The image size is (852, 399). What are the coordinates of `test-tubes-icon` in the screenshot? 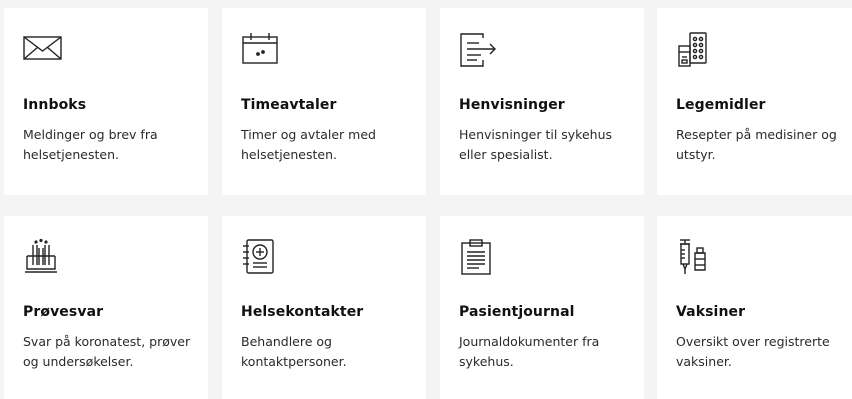 It's located at (43, 256).